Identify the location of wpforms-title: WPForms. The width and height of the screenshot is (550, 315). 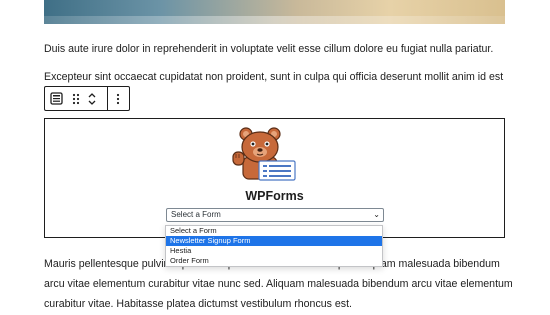
(274, 196).